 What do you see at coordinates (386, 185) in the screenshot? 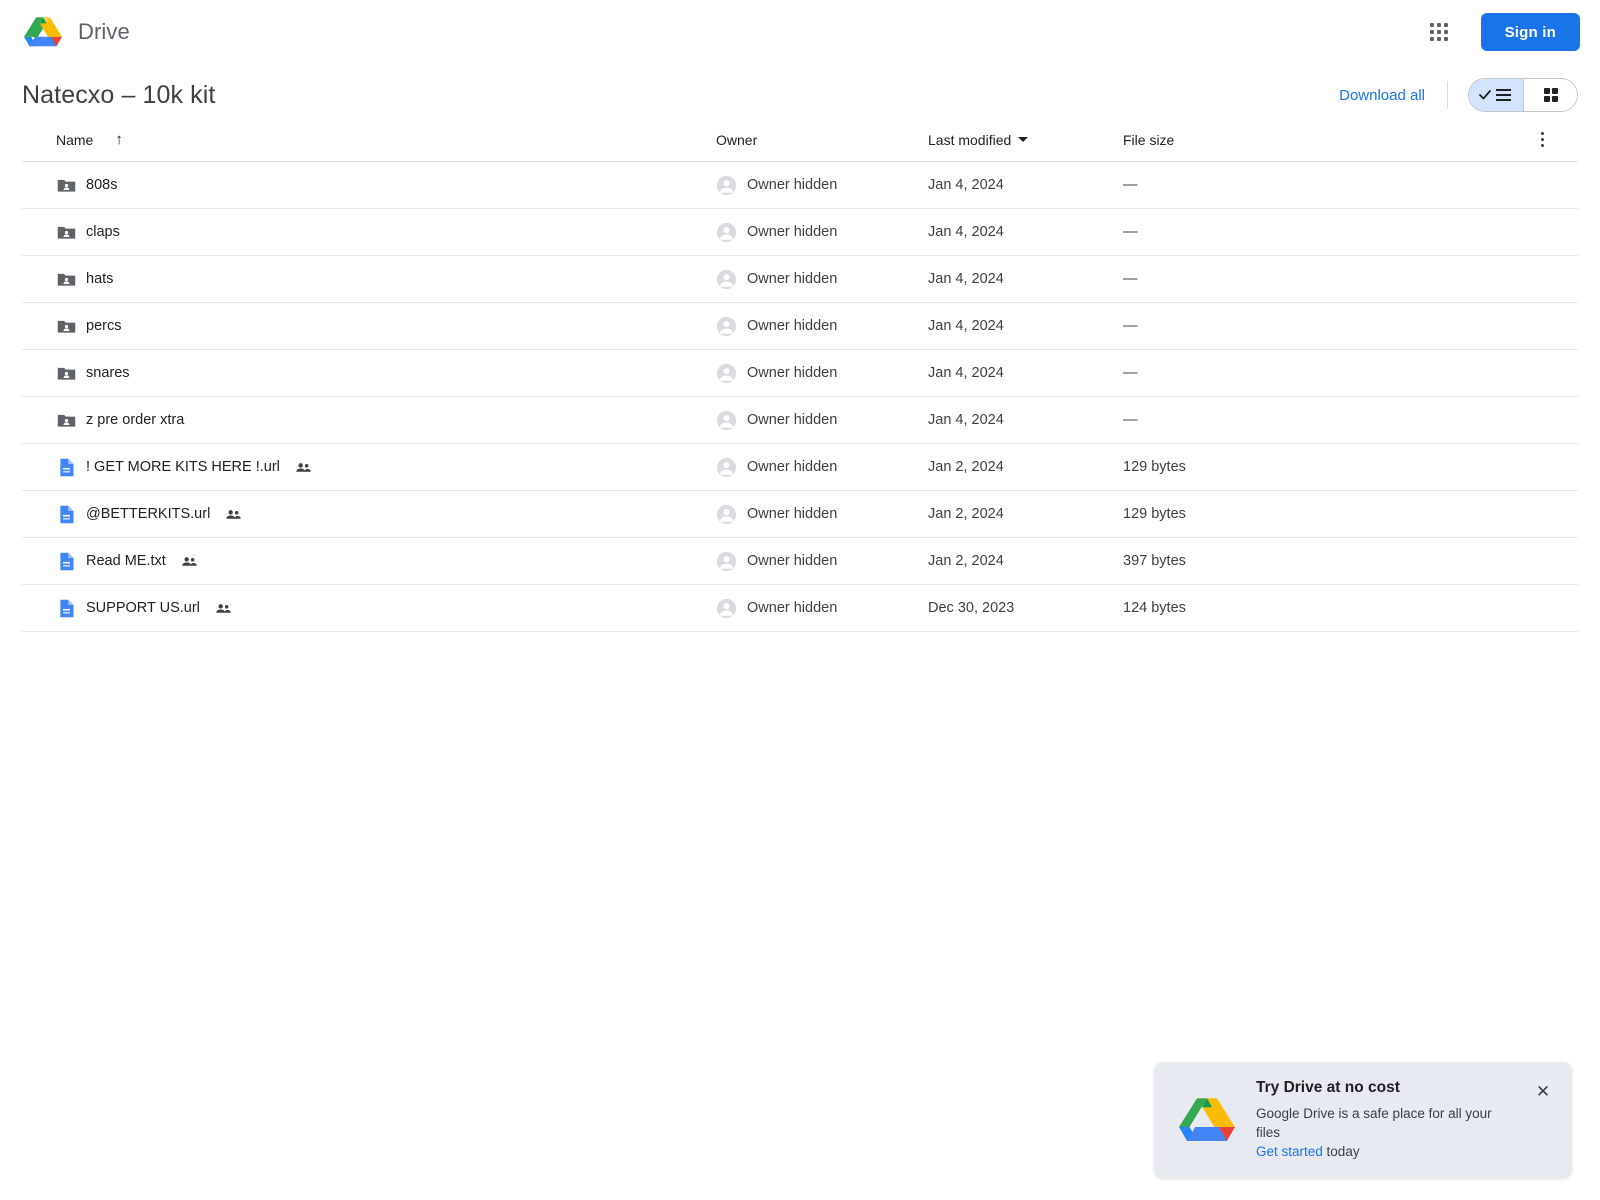
I see `file-name-cell: 808s` at bounding box center [386, 185].